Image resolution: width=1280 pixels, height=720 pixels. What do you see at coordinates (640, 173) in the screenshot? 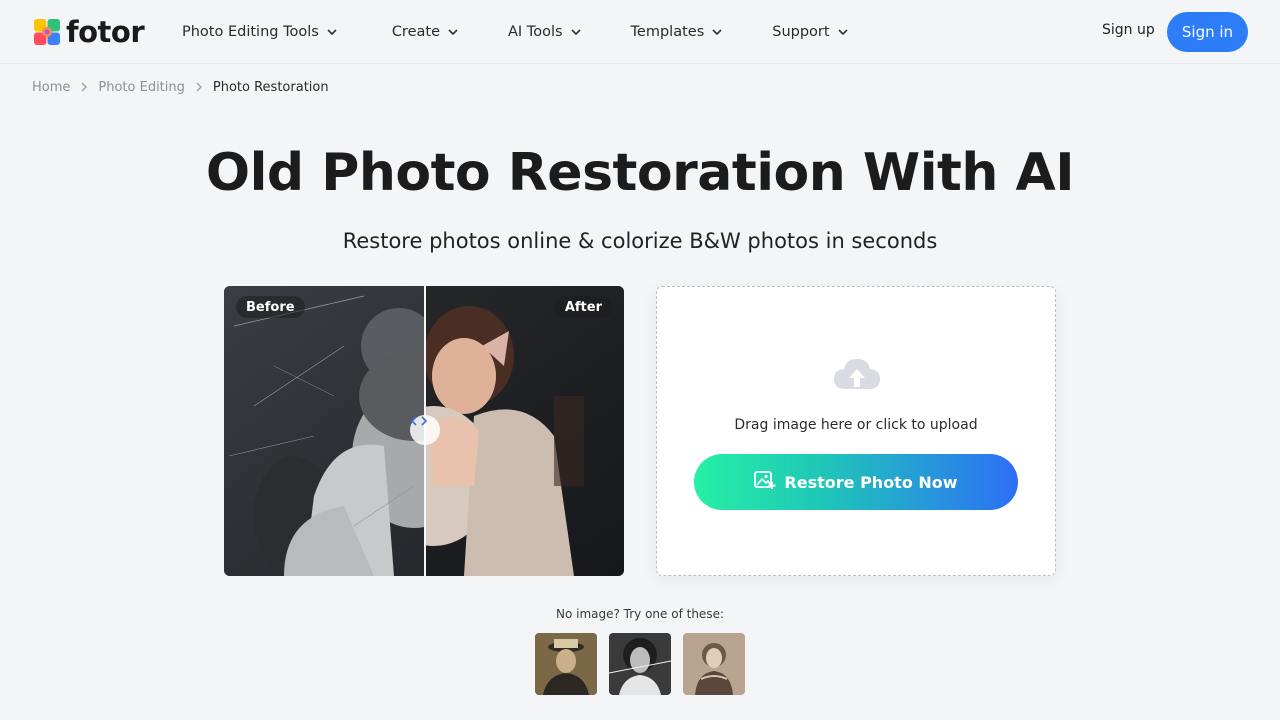
I see `page-title: Old Photo Restoration With AI` at bounding box center [640, 173].